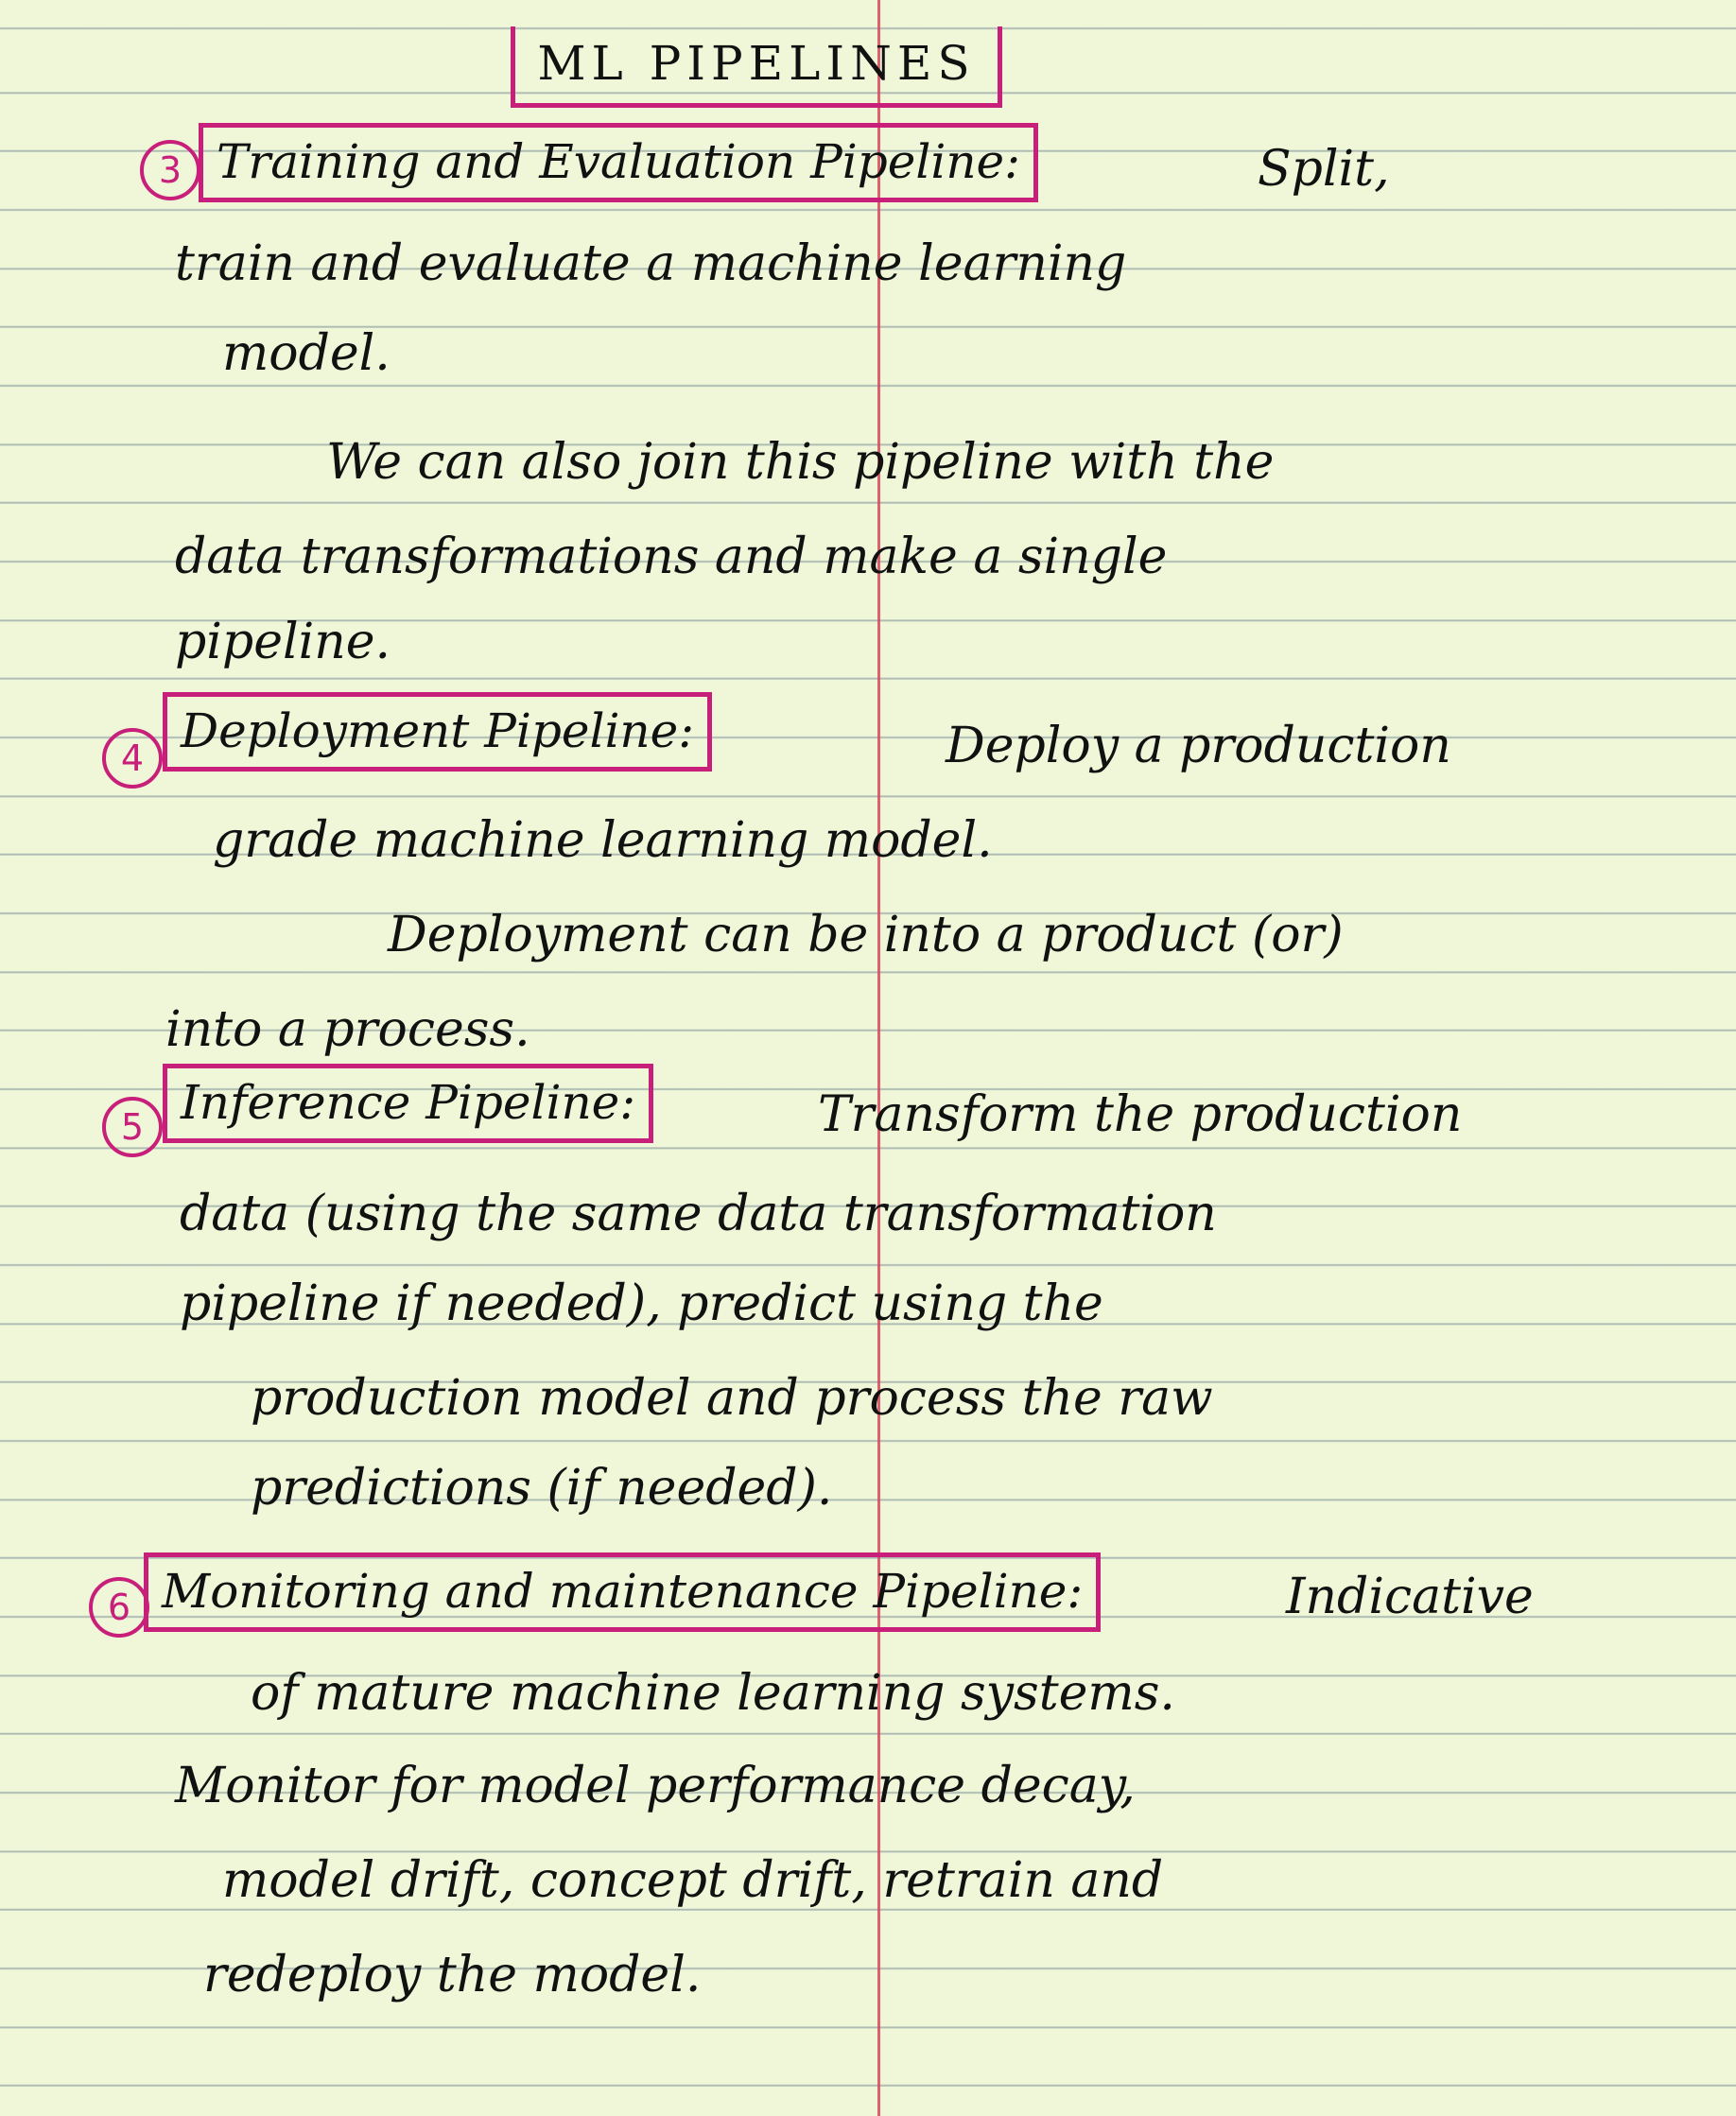 The image size is (1736, 2116). I want to click on section-number-4: 4, so click(132, 758).